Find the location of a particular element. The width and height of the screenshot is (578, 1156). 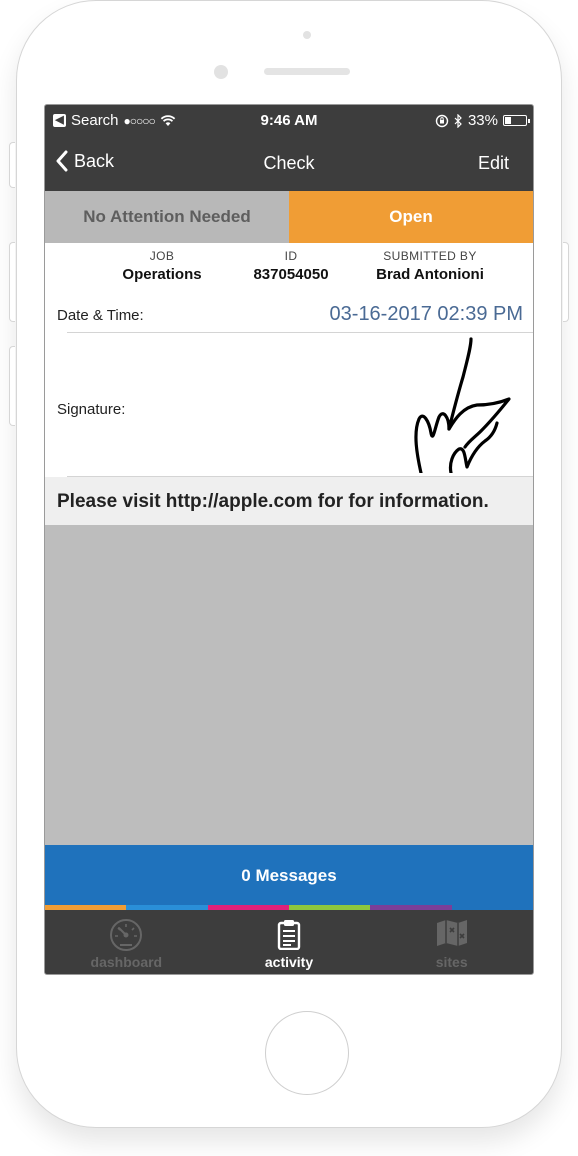

job-label: JOB is located at coordinates (162, 256).